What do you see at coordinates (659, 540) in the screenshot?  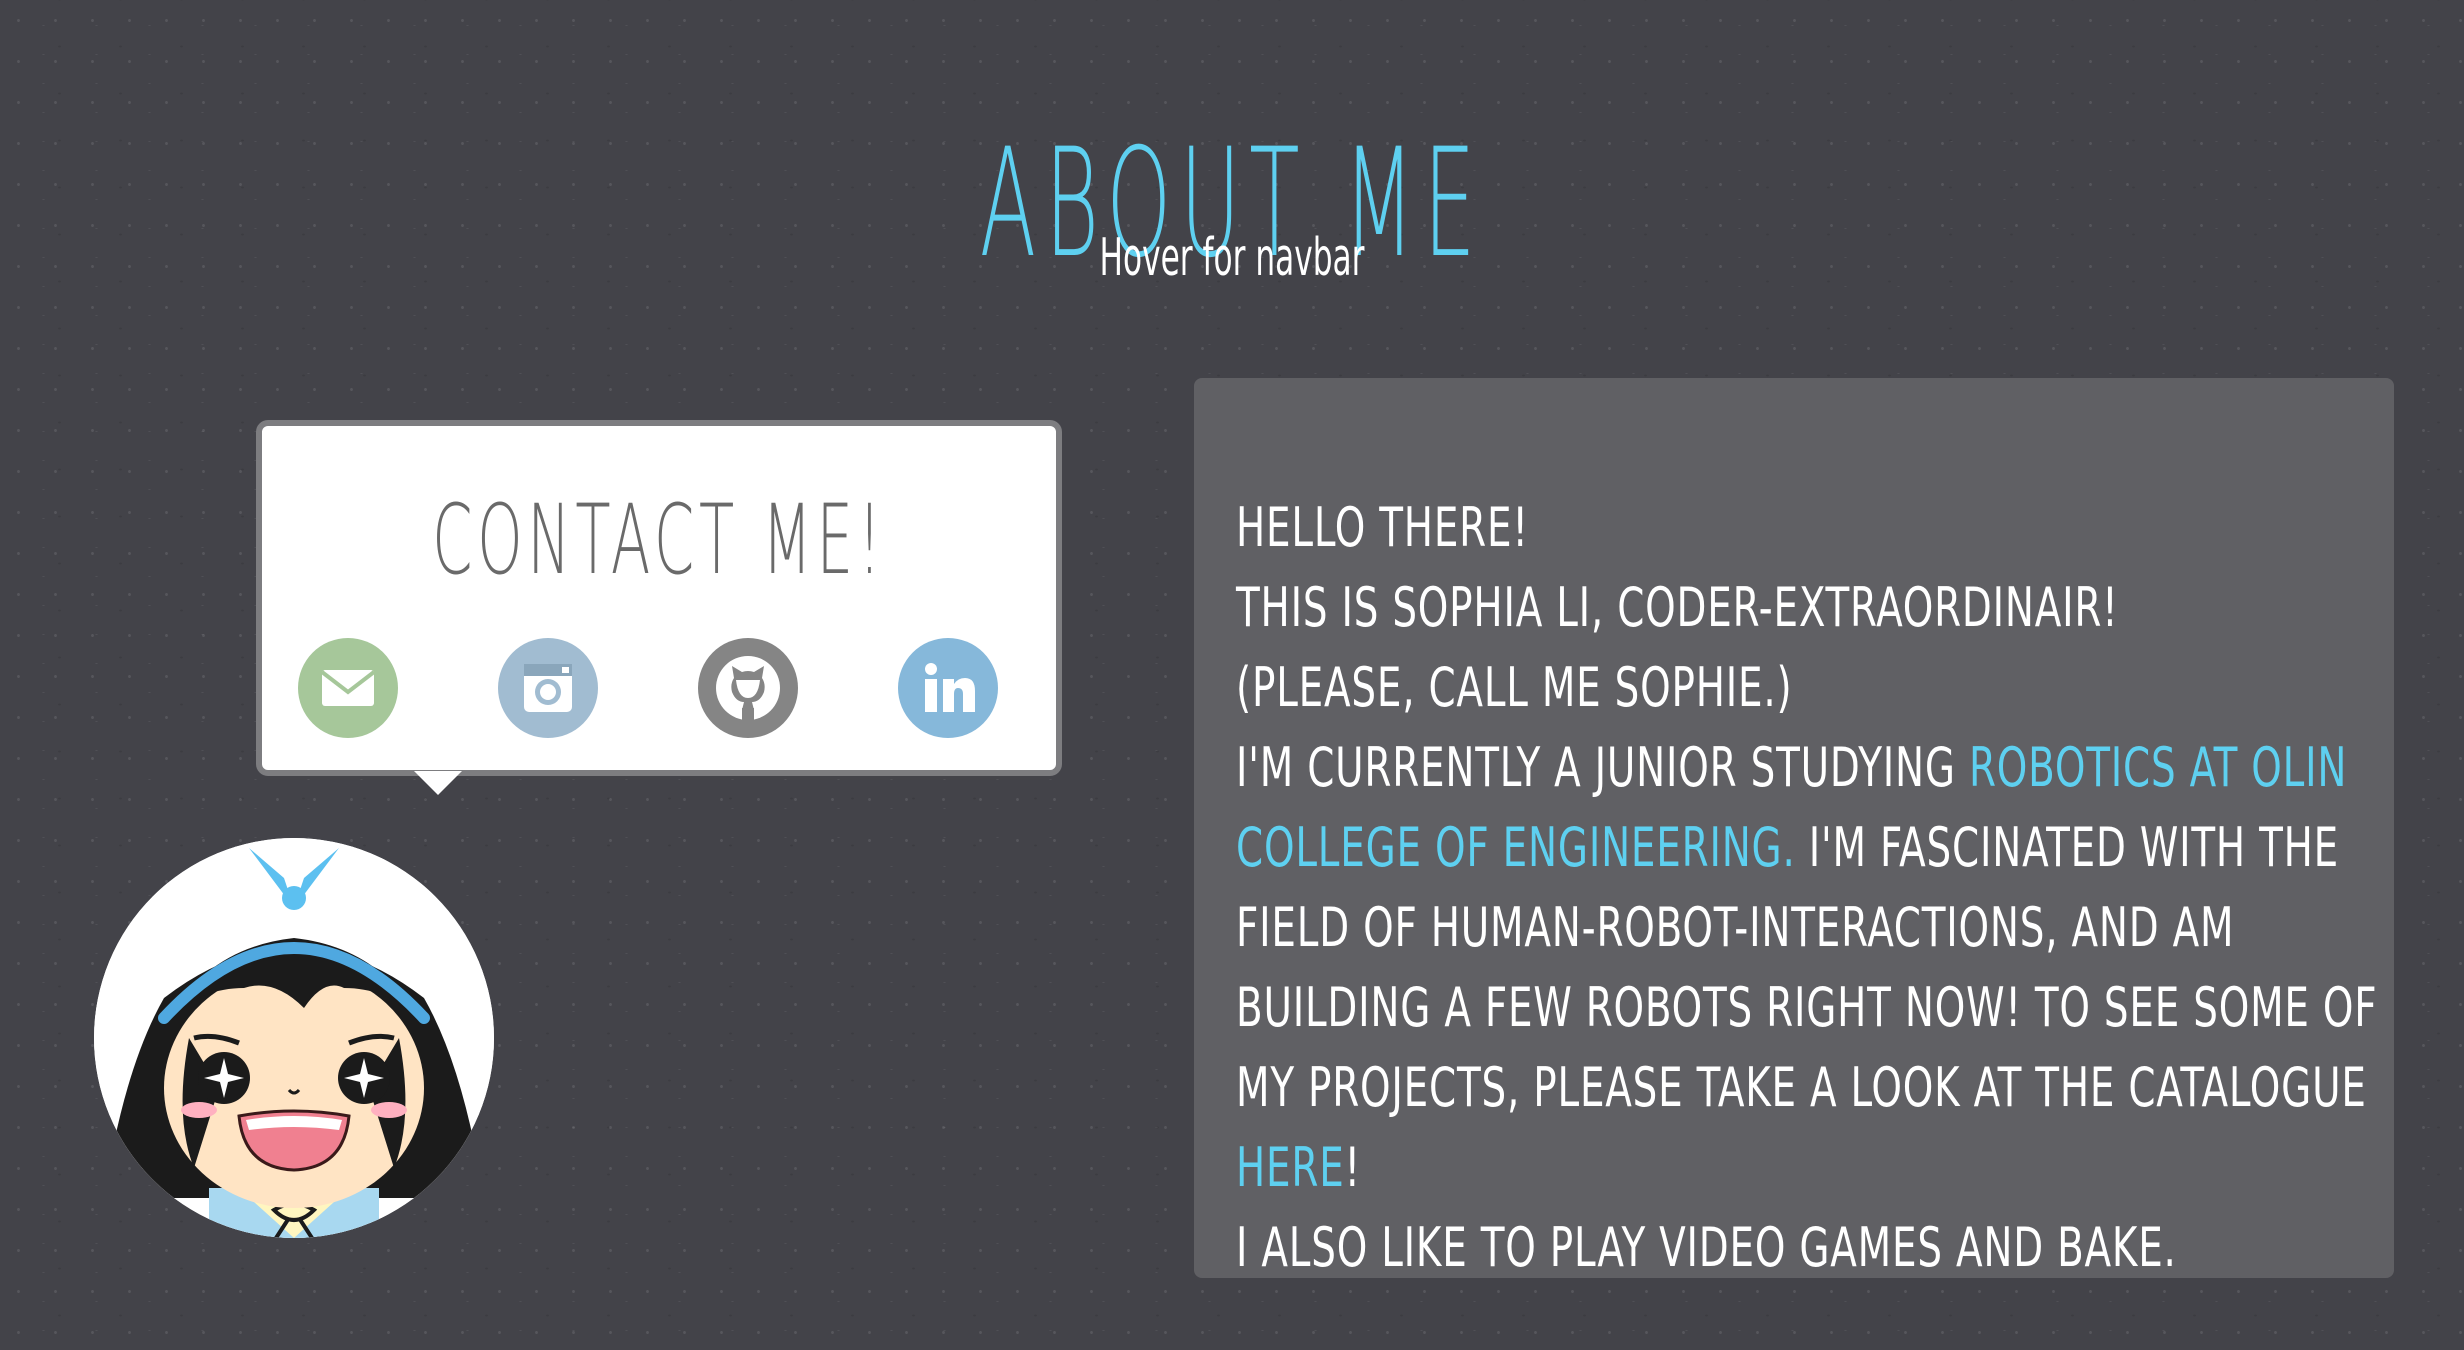 I see `contact-title: Contact me!` at bounding box center [659, 540].